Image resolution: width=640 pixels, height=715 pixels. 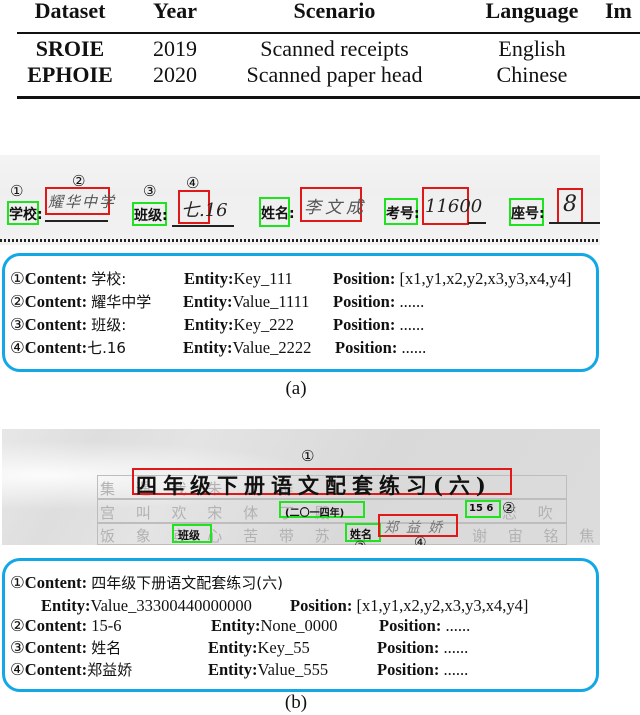 What do you see at coordinates (219, 536) in the screenshot?
I see `faint-text: 饭 象 宾 心 苦 带 苏` at bounding box center [219, 536].